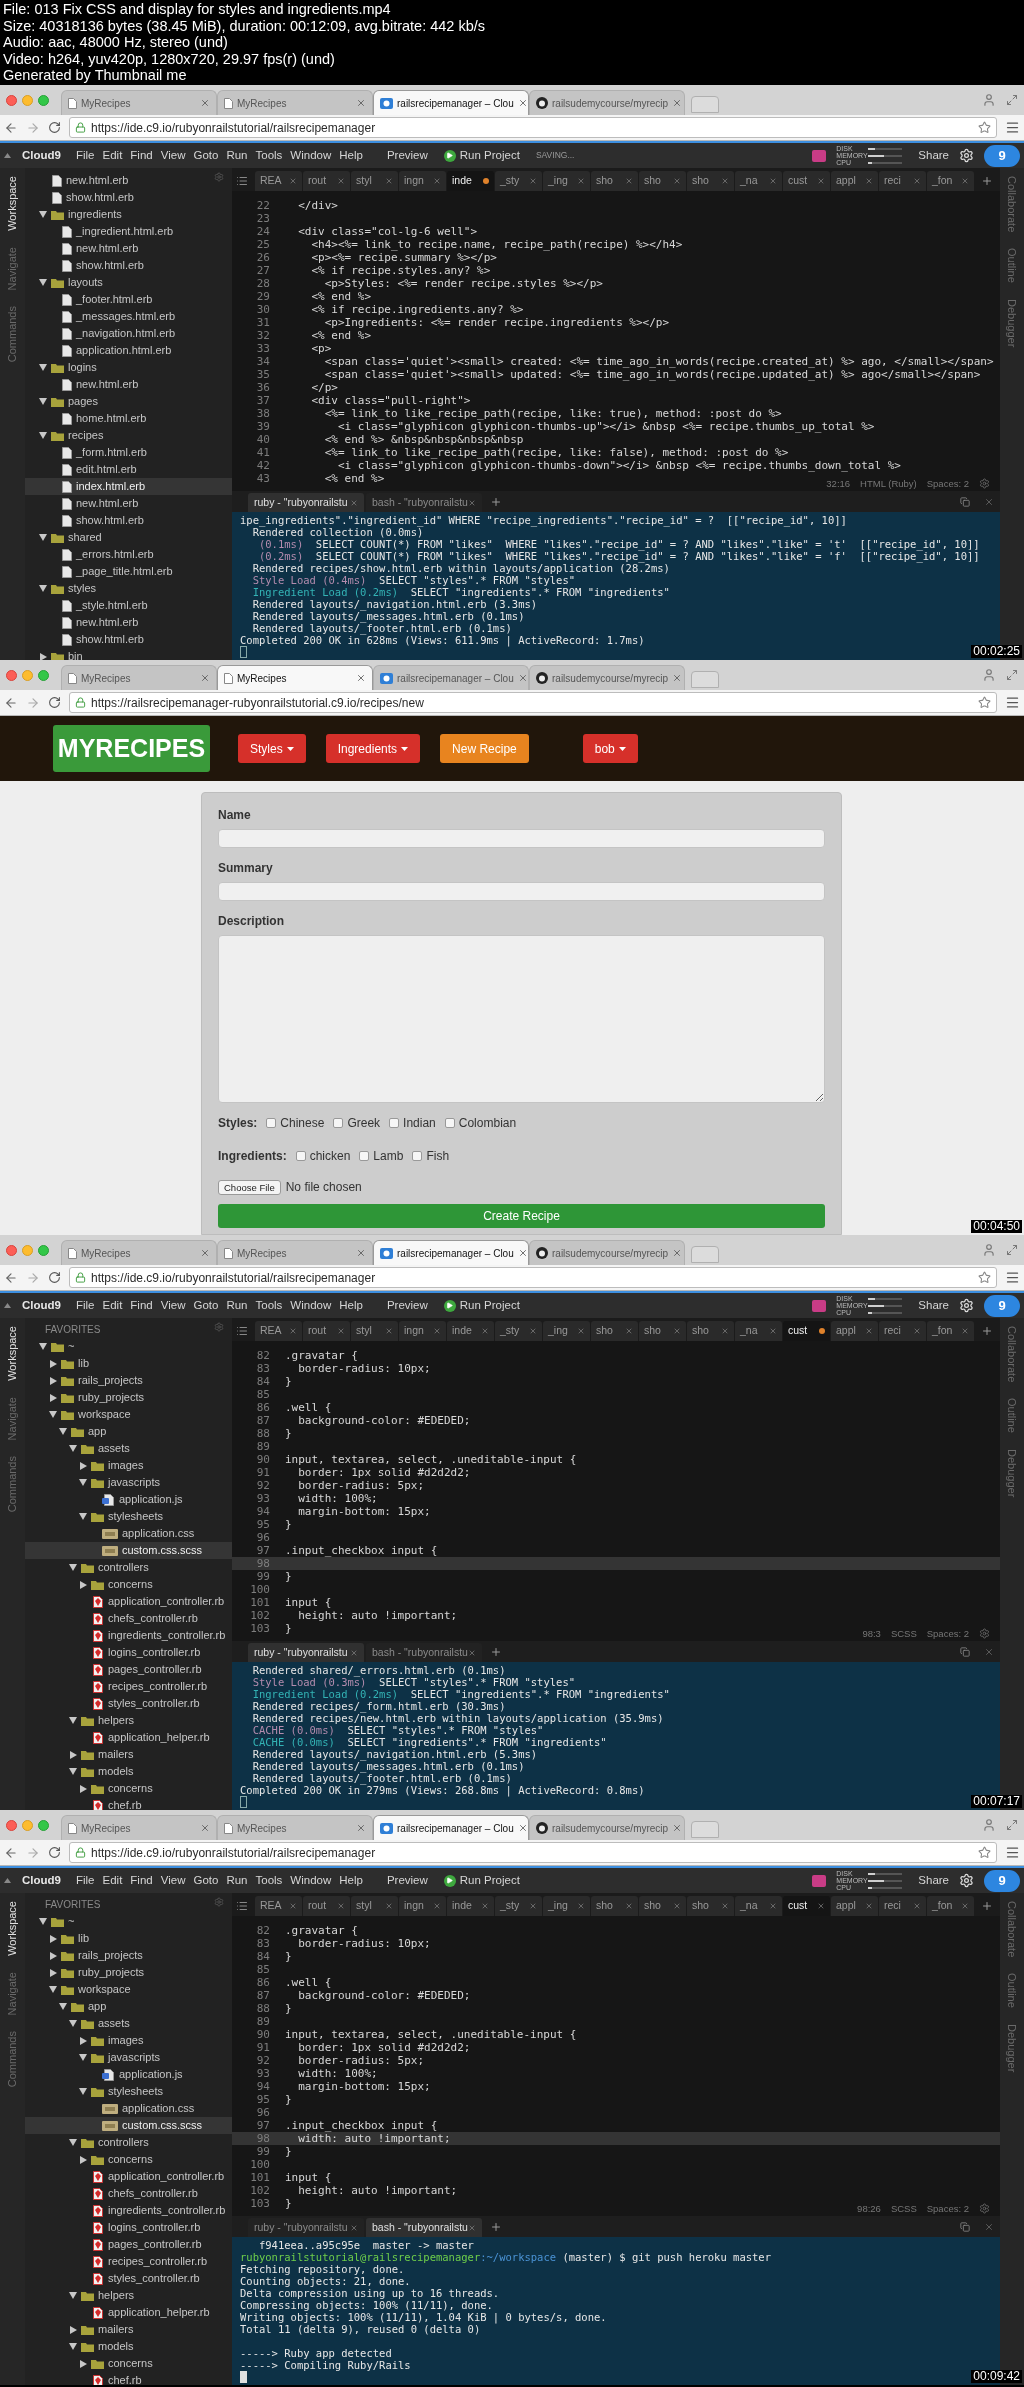  What do you see at coordinates (705, 679) in the screenshot?
I see `new-tab-button` at bounding box center [705, 679].